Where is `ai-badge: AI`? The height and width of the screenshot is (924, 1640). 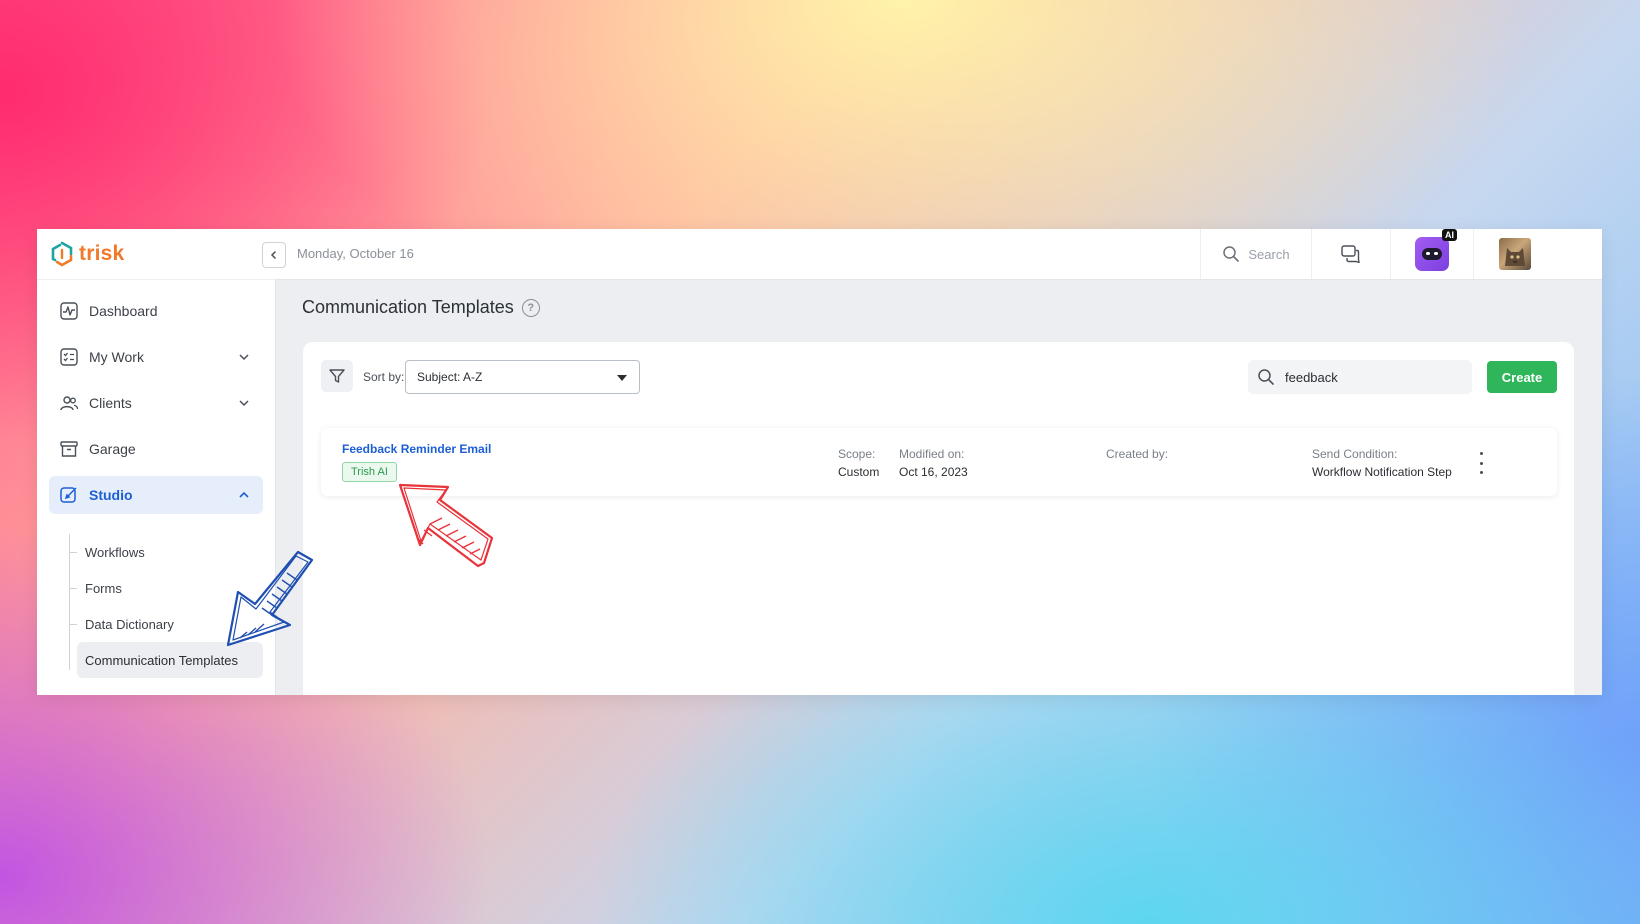 ai-badge: AI is located at coordinates (1449, 235).